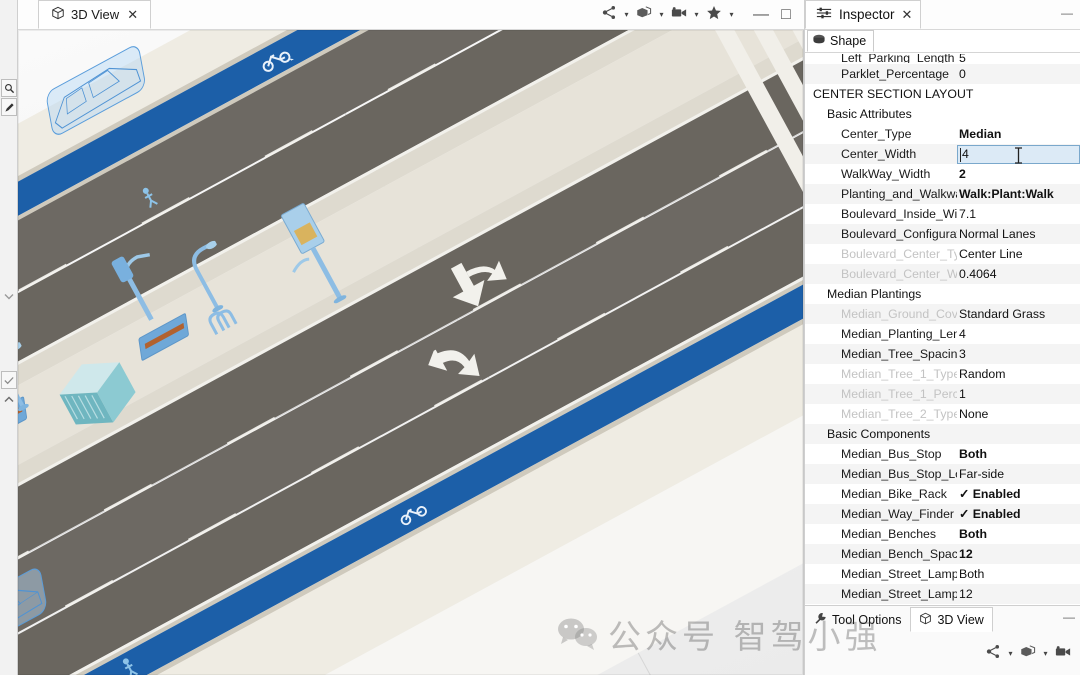  What do you see at coordinates (960, 154) in the screenshot?
I see `text-caret` at bounding box center [960, 154].